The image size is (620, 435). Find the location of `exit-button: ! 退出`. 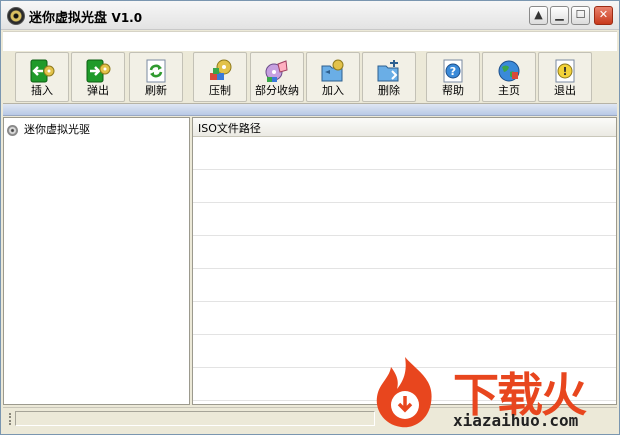

exit-button: ! 退出 is located at coordinates (565, 77).